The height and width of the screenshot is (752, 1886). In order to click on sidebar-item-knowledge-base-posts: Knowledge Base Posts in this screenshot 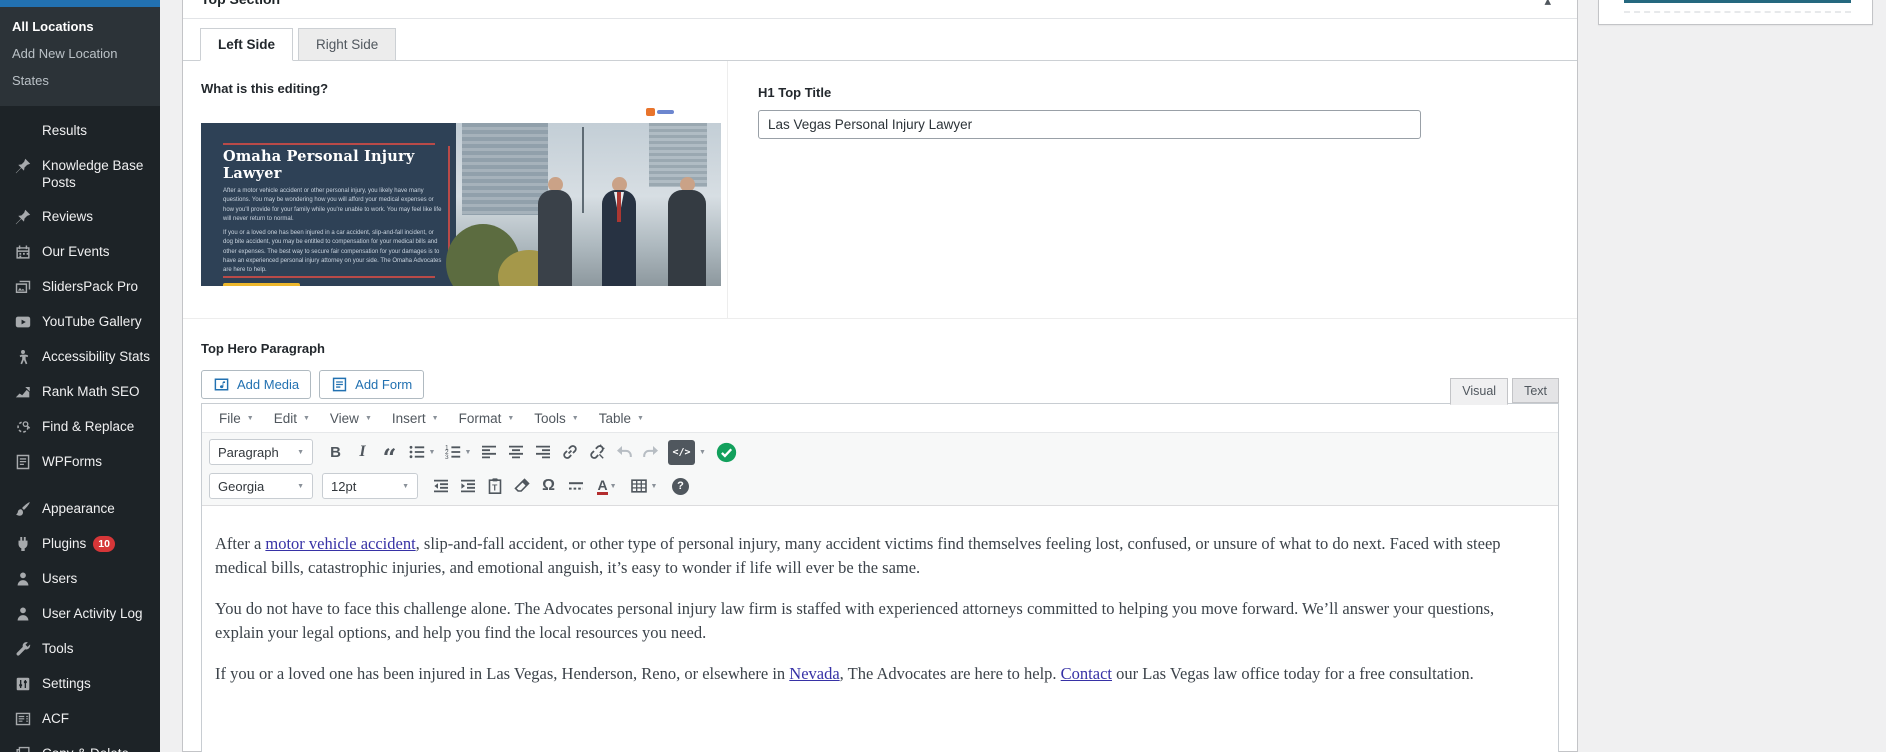, I will do `click(80, 174)`.